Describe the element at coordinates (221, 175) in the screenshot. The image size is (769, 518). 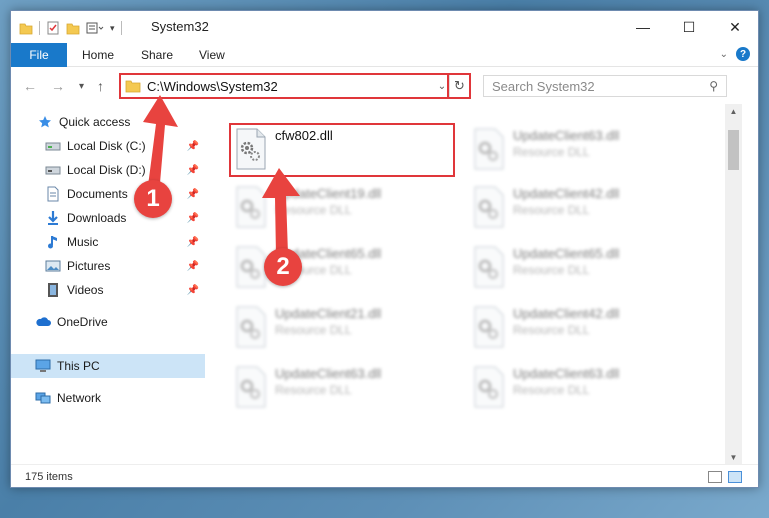
I see `annotation-arrows` at that location.